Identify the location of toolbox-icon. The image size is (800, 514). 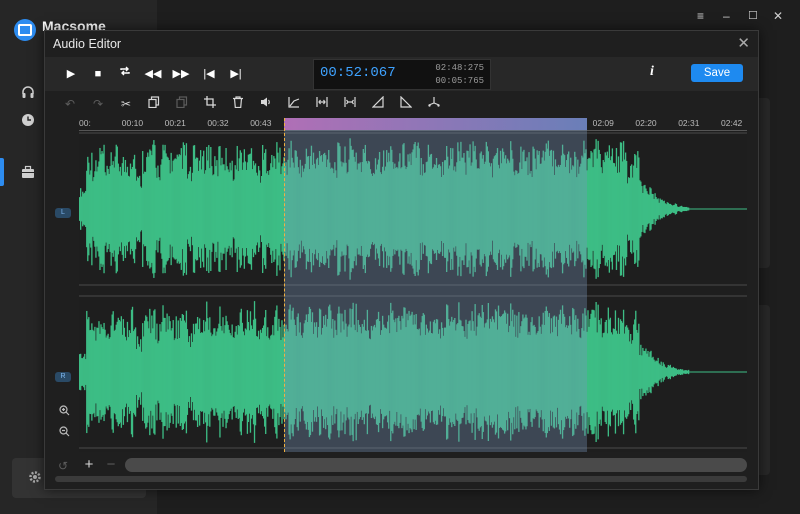
(28, 173).